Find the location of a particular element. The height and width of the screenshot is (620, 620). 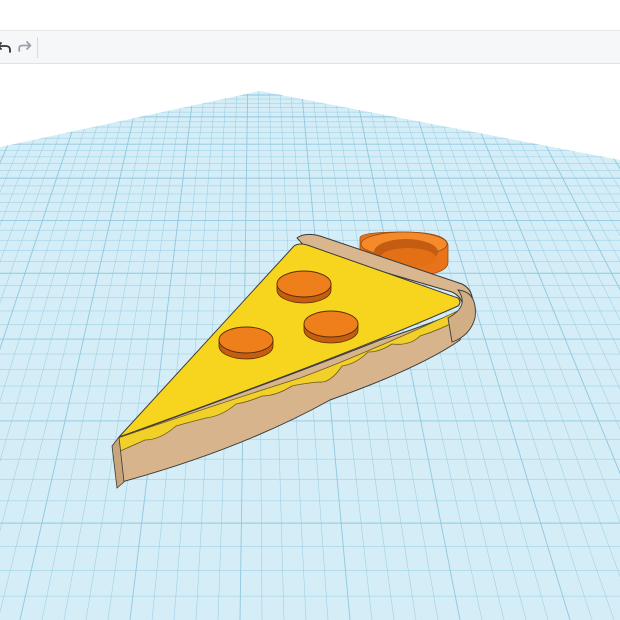

redo-button is located at coordinates (25, 47).